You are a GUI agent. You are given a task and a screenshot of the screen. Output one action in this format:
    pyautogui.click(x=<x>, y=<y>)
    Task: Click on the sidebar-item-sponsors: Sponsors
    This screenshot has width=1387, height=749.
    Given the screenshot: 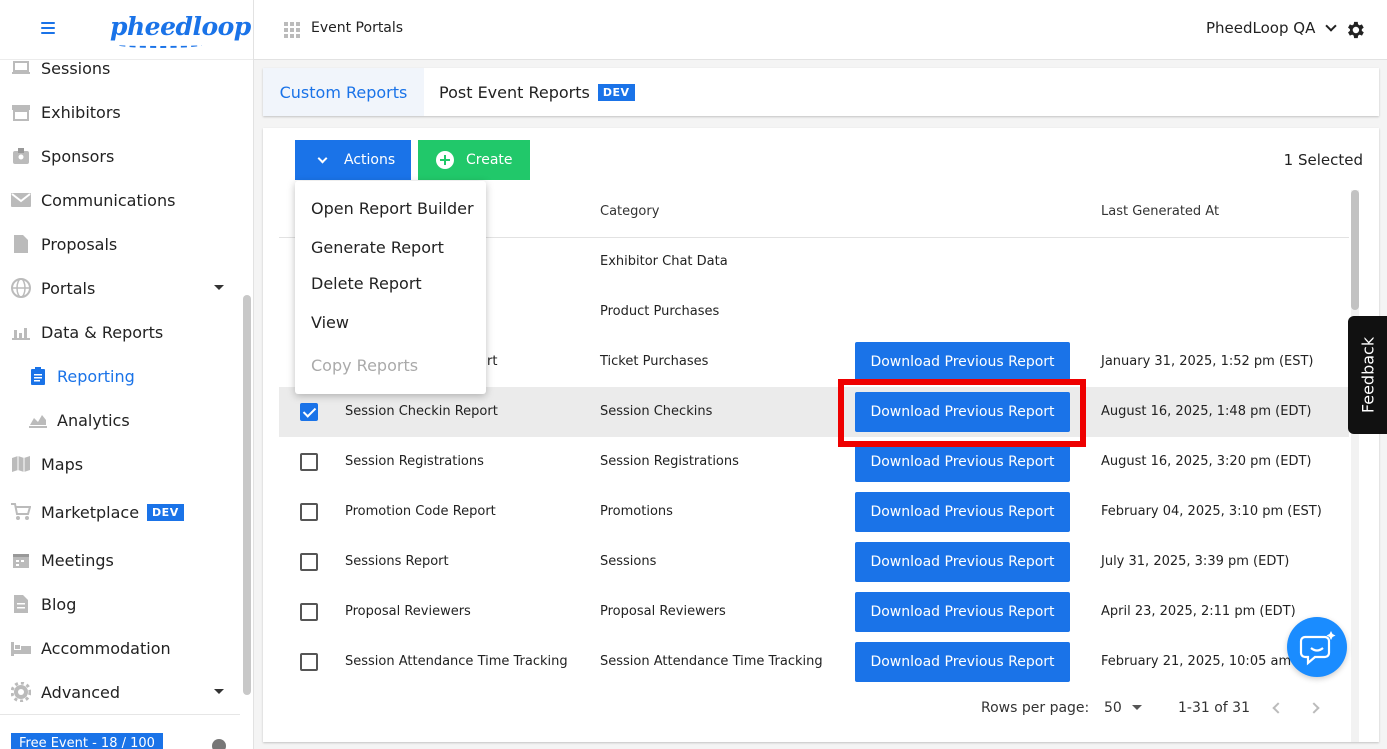 What is the action you would take?
    pyautogui.click(x=120, y=156)
    